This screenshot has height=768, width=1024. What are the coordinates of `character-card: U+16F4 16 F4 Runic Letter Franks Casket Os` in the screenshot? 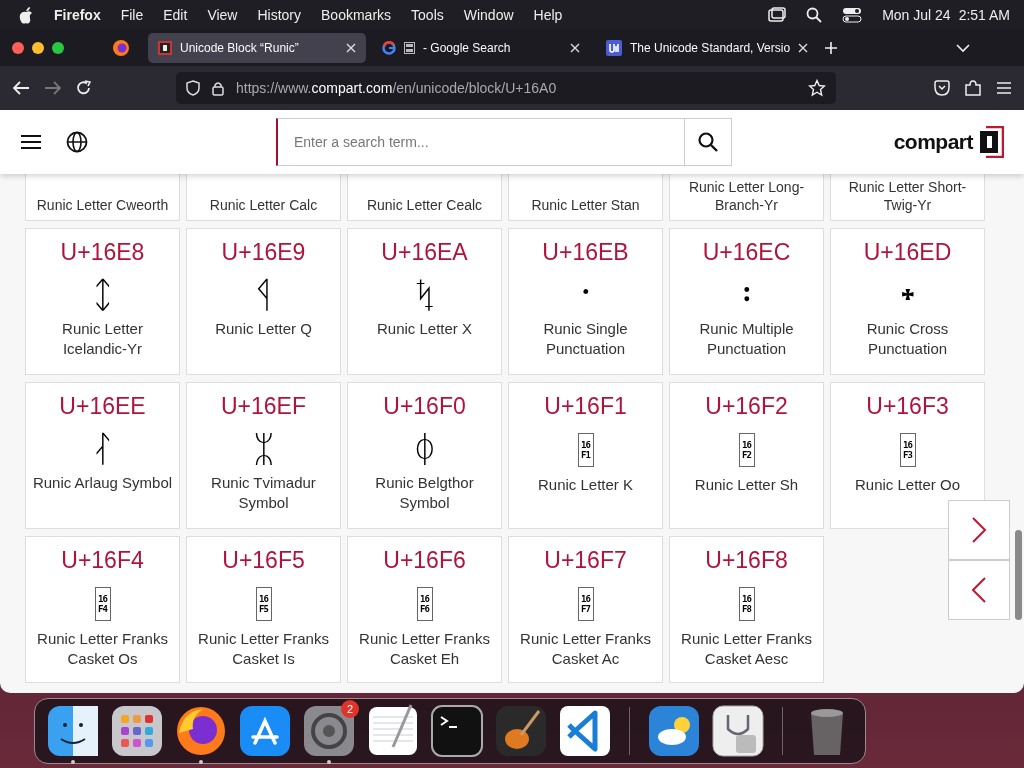 It's located at (102, 609).